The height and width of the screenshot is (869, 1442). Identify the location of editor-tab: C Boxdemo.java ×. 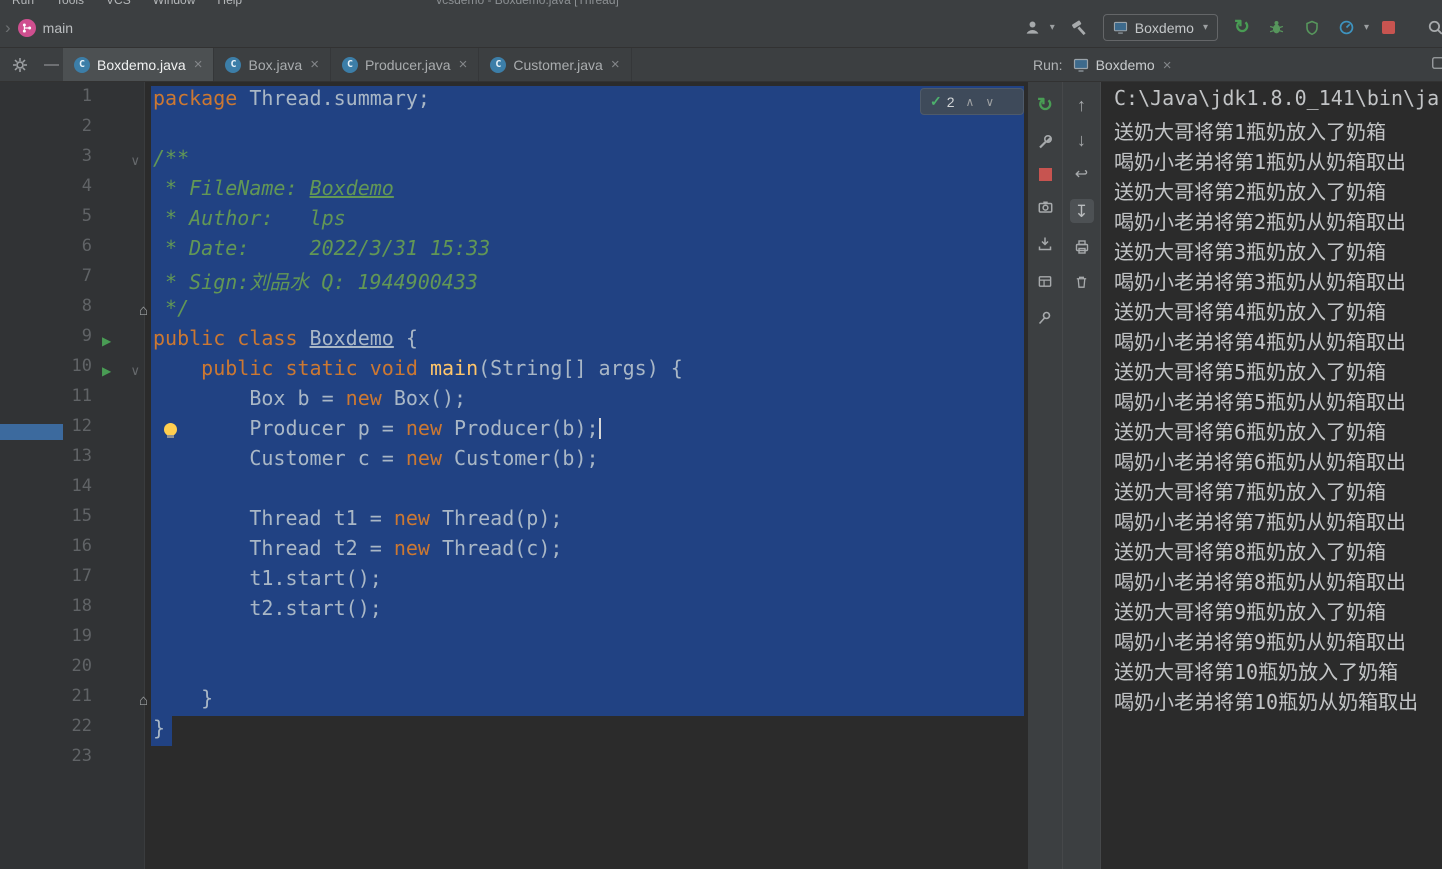
(139, 64).